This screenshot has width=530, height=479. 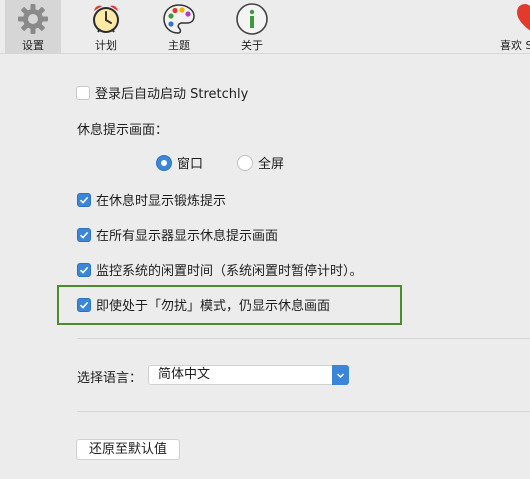 I want to click on tab-about-label: 关于, so click(x=252, y=45).